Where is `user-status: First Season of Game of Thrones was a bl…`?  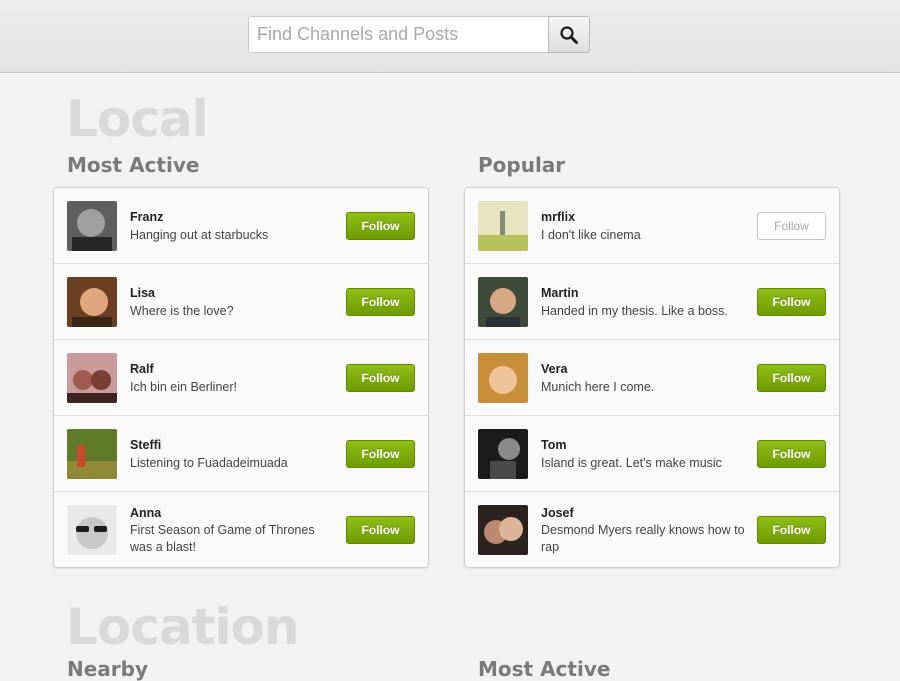
user-status: First Season of Game of Thrones was a bl… is located at coordinates (222, 538).